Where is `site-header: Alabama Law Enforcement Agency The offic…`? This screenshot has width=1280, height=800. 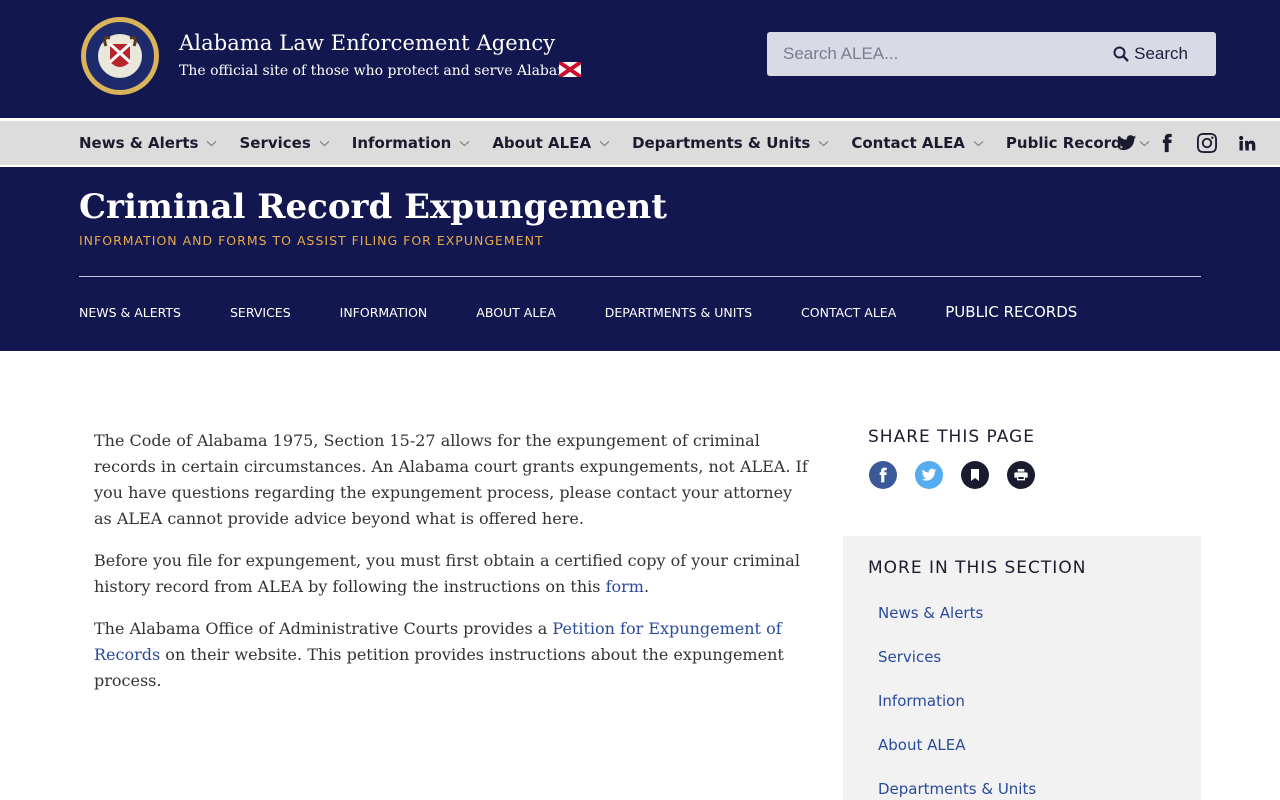 site-header: Alabama Law Enforcement Agency The offic… is located at coordinates (640, 59).